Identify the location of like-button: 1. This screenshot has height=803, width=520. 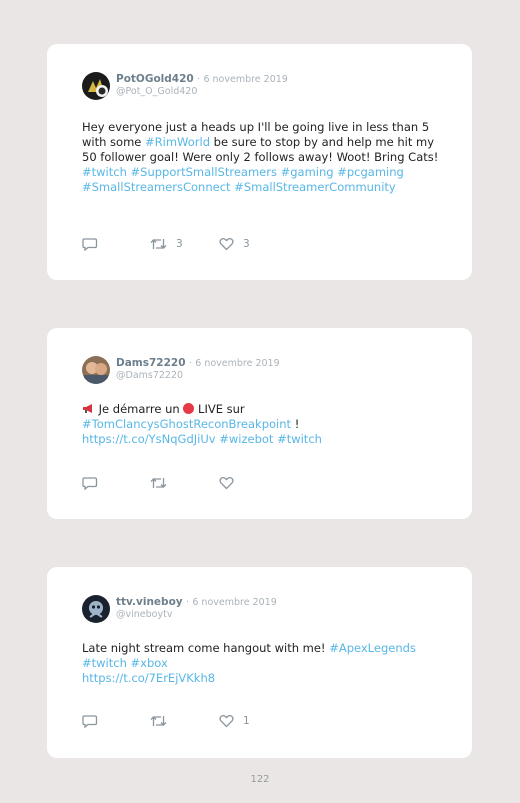
(234, 721).